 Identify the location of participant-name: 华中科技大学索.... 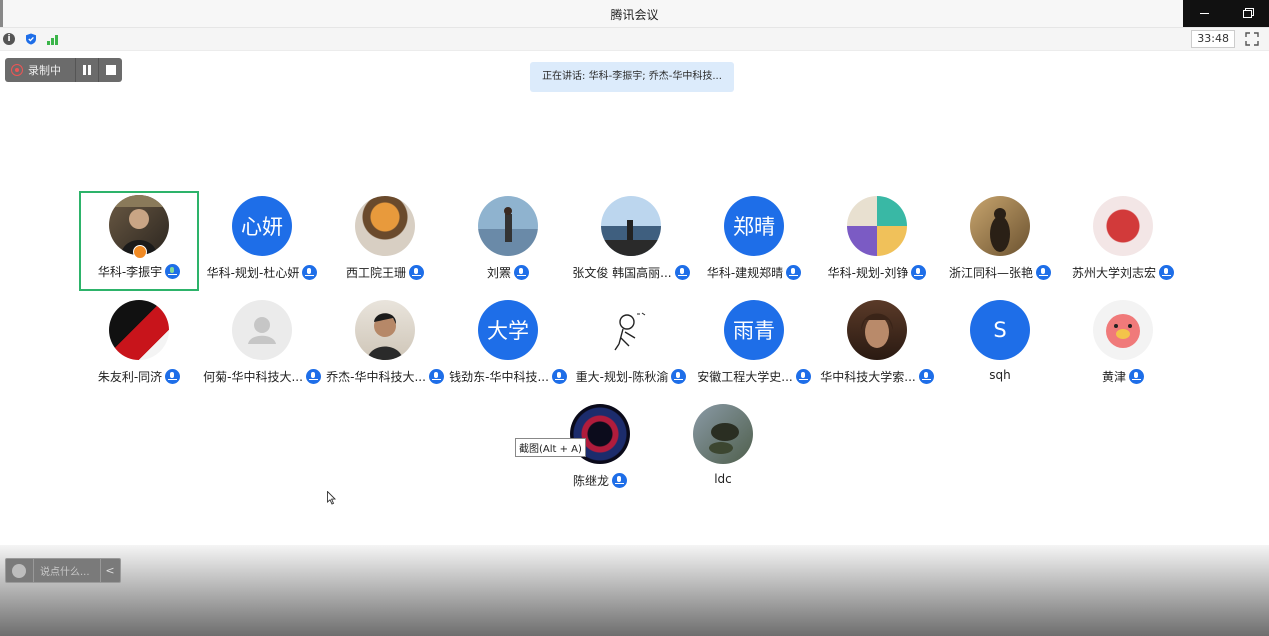
(868, 377).